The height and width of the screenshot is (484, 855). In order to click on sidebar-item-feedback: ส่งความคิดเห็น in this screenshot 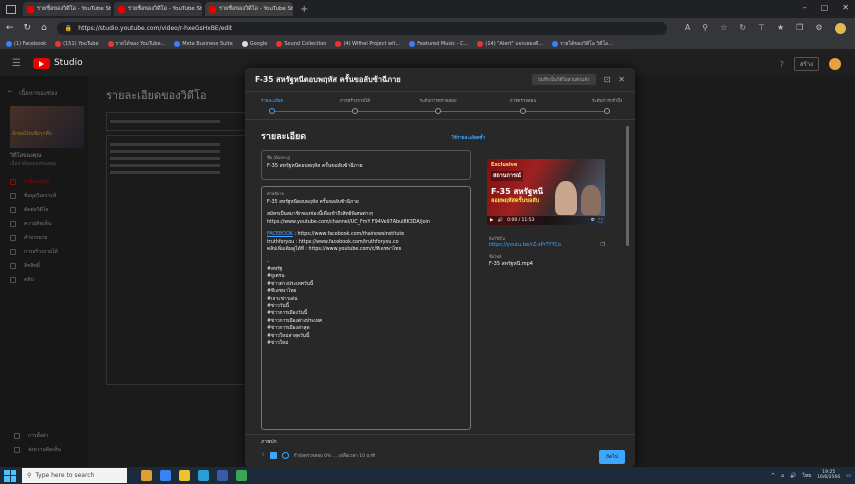, I will do `click(35, 450)`.